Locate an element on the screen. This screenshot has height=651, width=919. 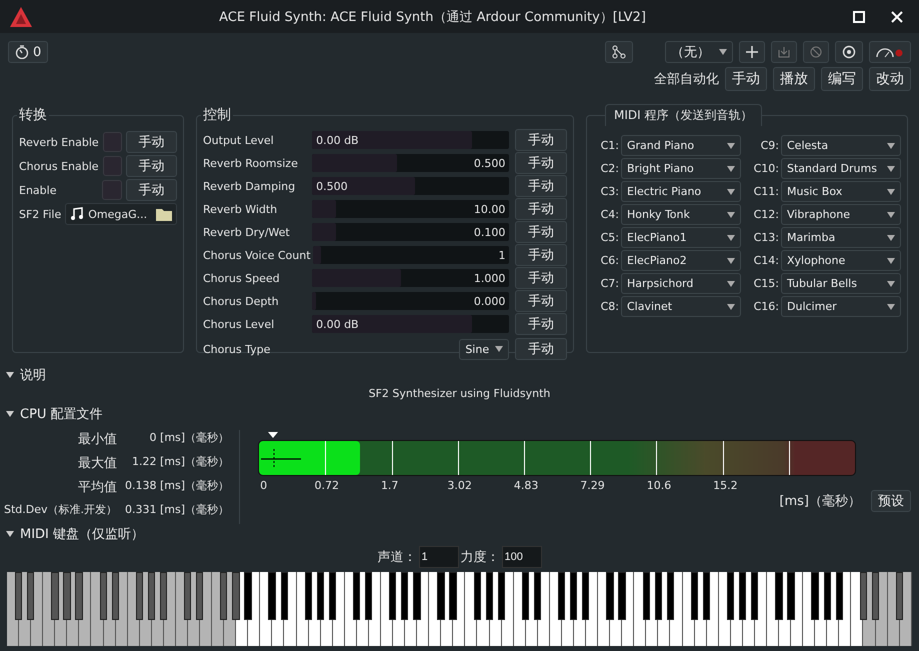
add-preset-button is located at coordinates (752, 52).